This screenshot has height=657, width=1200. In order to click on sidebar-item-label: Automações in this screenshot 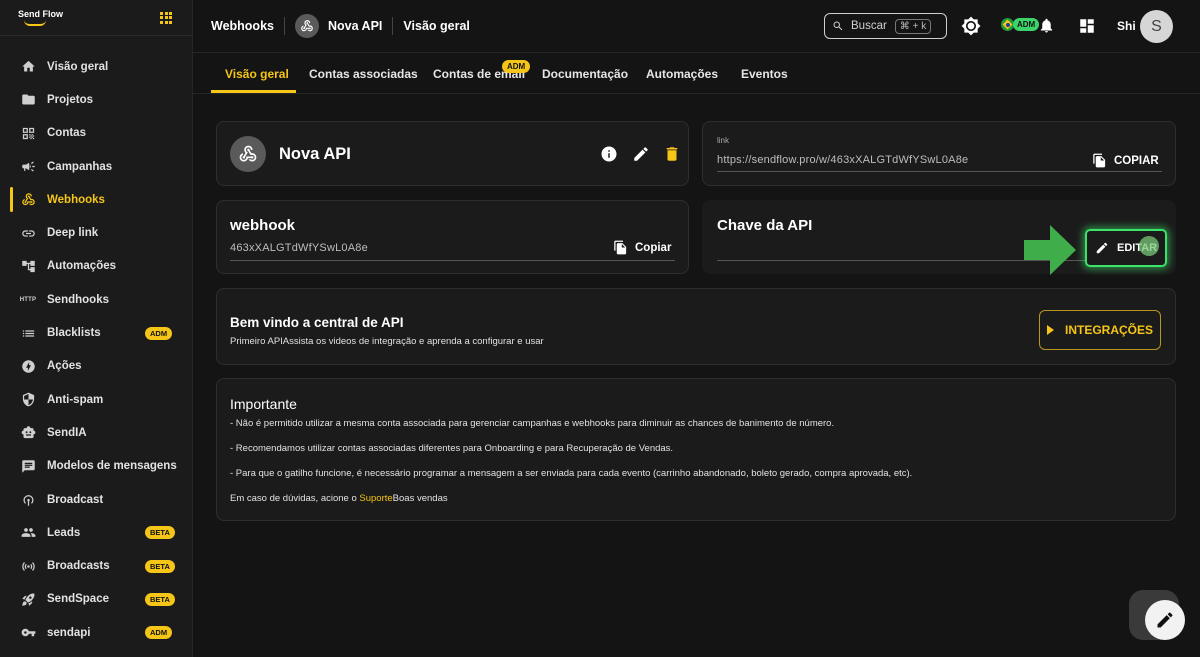, I will do `click(82, 266)`.